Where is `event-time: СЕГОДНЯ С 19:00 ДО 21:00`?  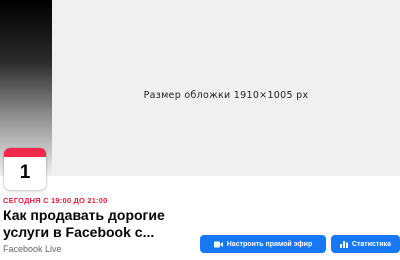 event-time: СЕГОДНЯ С 19:00 ДО 21:00 is located at coordinates (55, 200).